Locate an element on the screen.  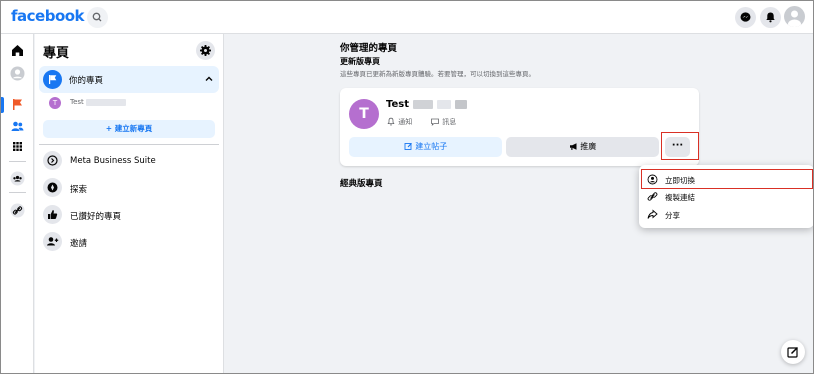
menu-item-label: 複製連結 is located at coordinates (680, 197).